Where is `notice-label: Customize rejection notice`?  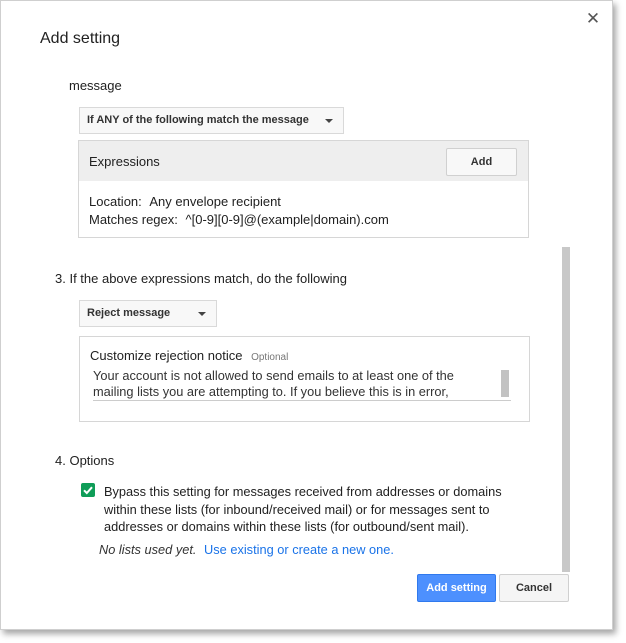 notice-label: Customize rejection notice is located at coordinates (166, 355).